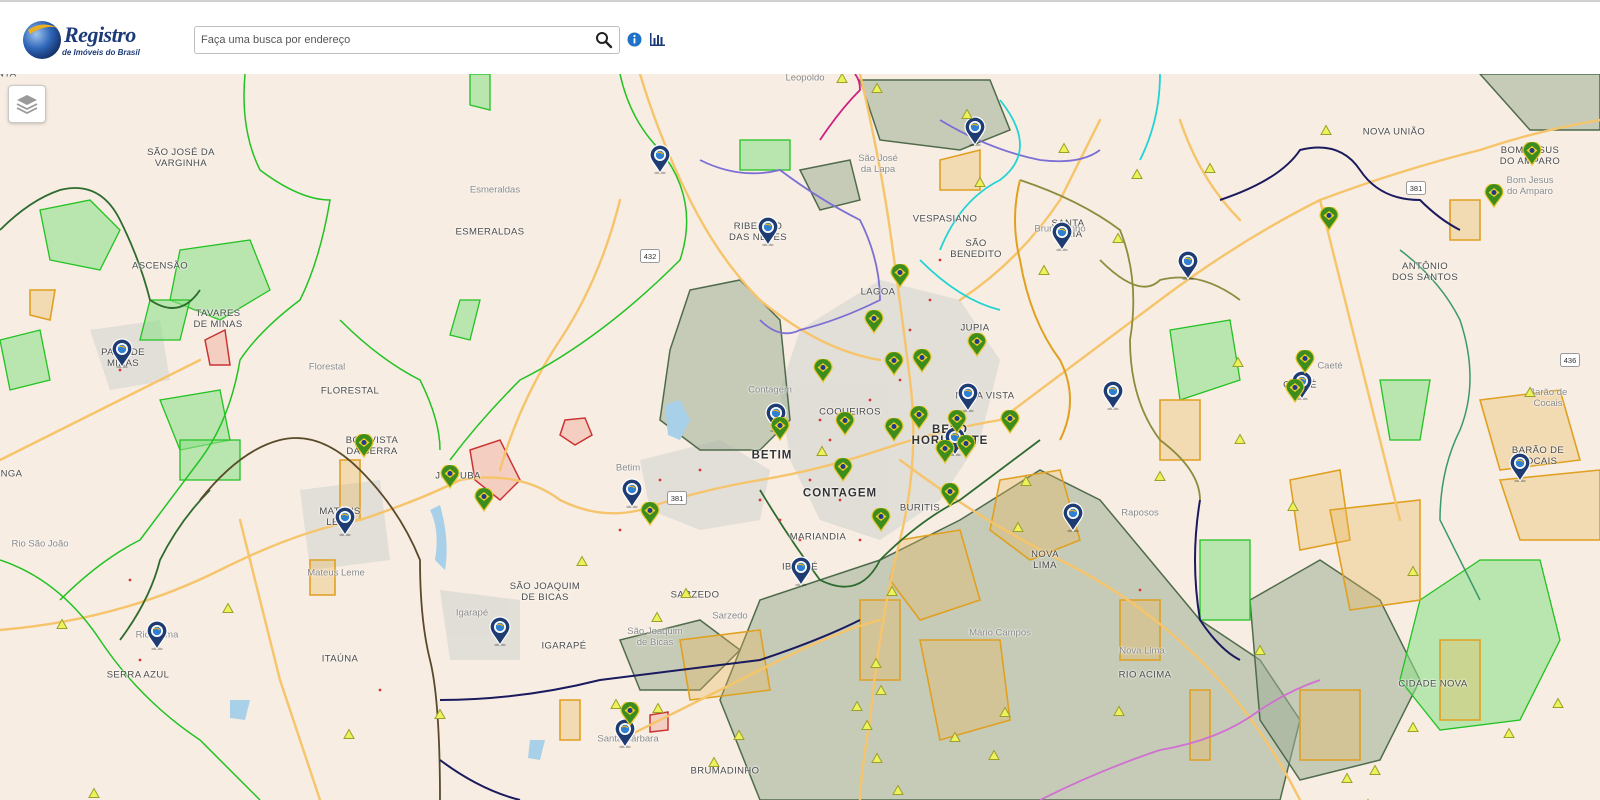 Image resolution: width=1600 pixels, height=800 pixels. Describe the element at coordinates (634, 39) in the screenshot. I see `info-icon` at that location.